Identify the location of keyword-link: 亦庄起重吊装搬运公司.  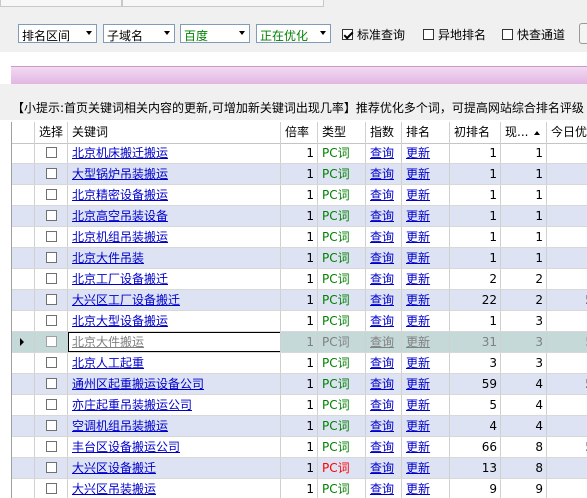
(132, 405).